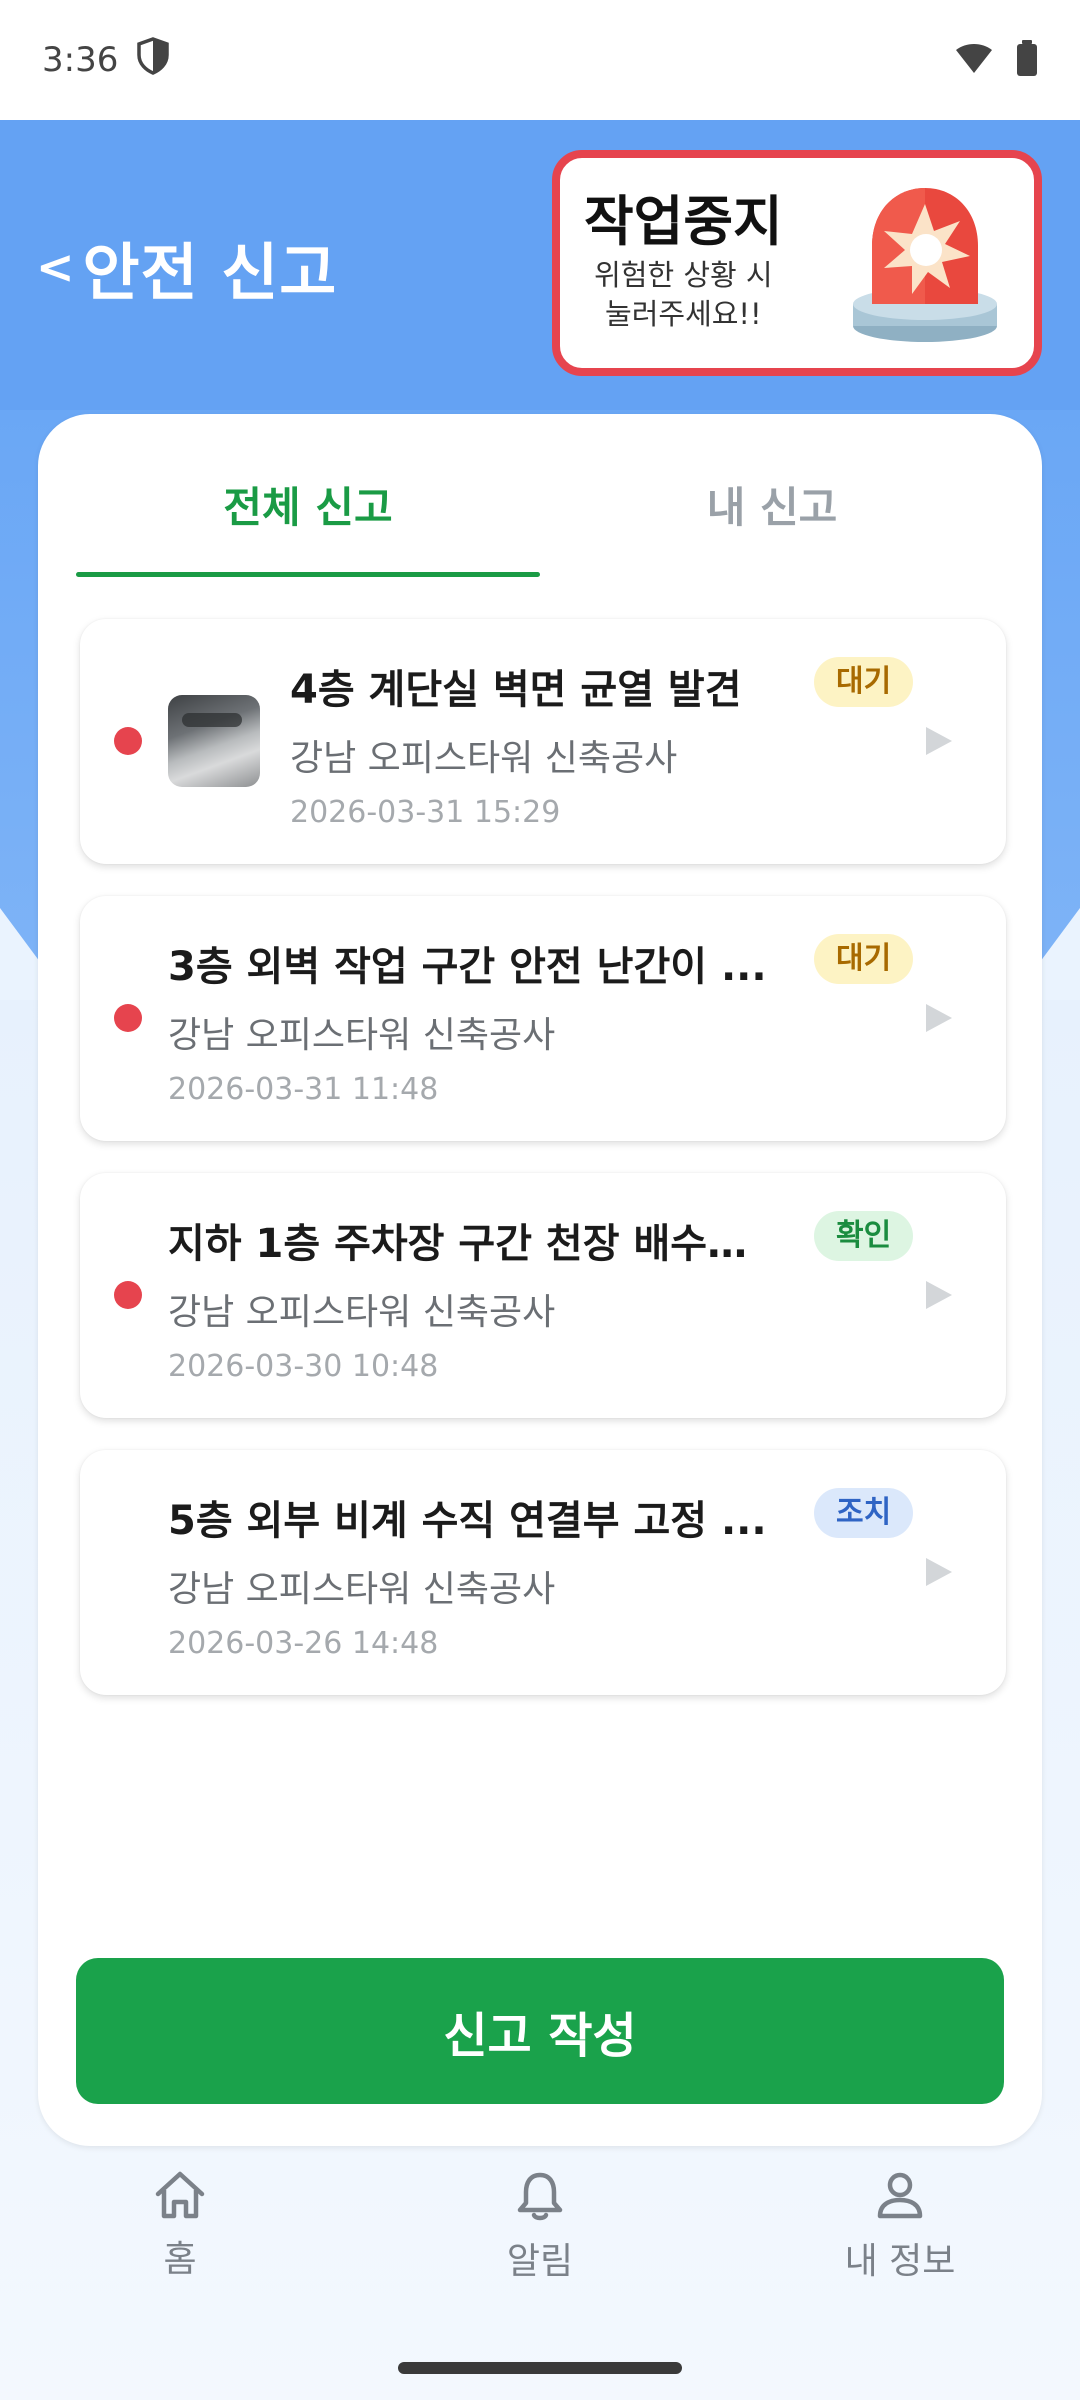 This screenshot has width=1080, height=2400. Describe the element at coordinates (308, 508) in the screenshot. I see `tab-all-reports: 전체 신고` at that location.